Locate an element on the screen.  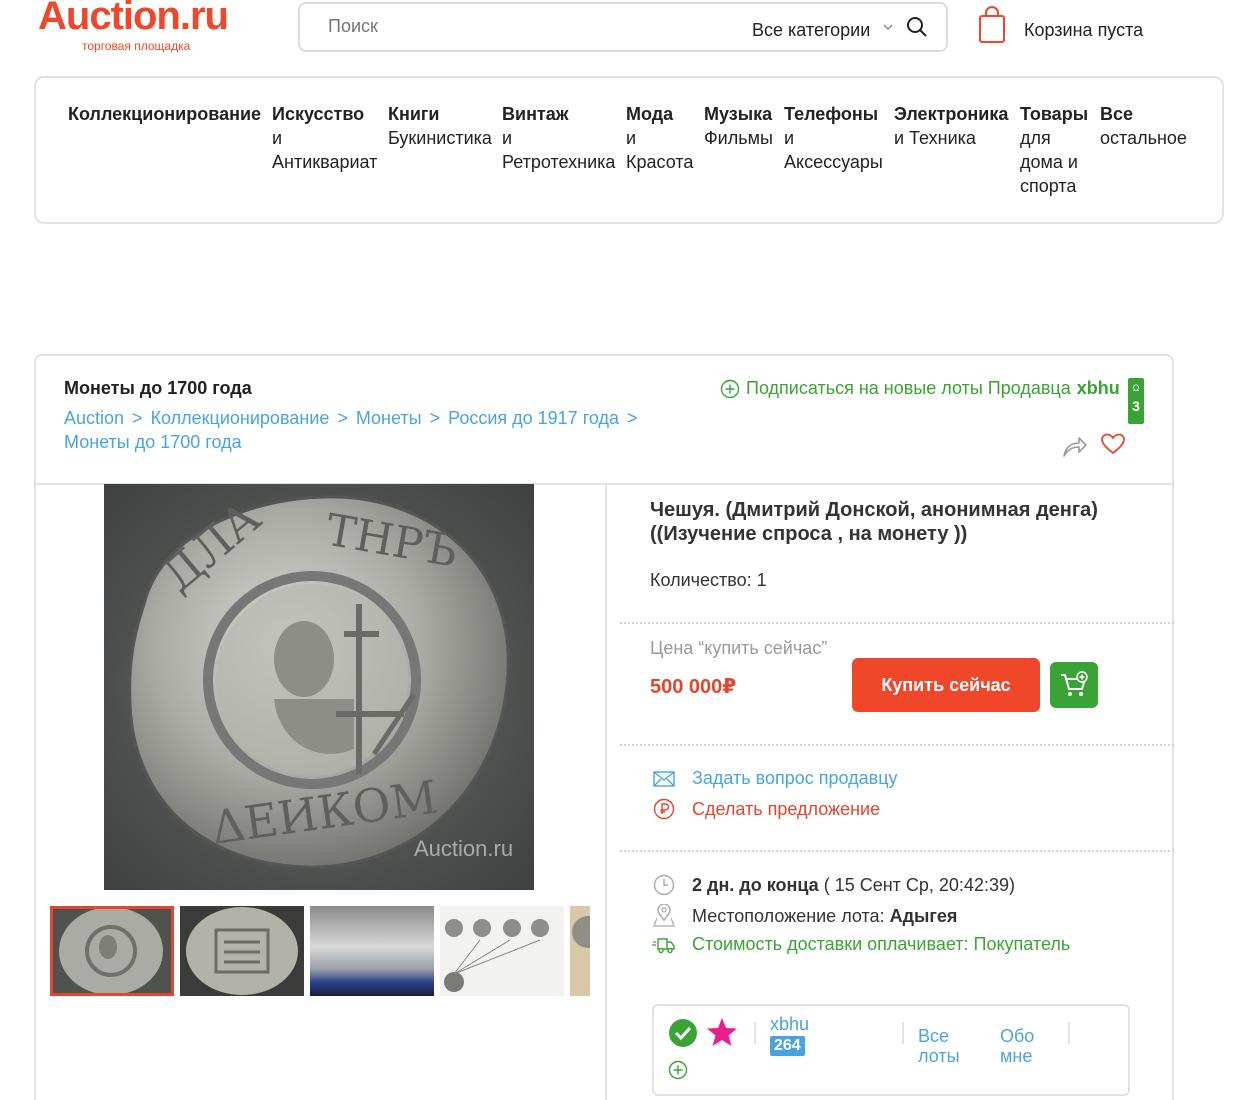
subscribe-link: Подписаться на новые лоты Продавца xbhu is located at coordinates (920, 388).